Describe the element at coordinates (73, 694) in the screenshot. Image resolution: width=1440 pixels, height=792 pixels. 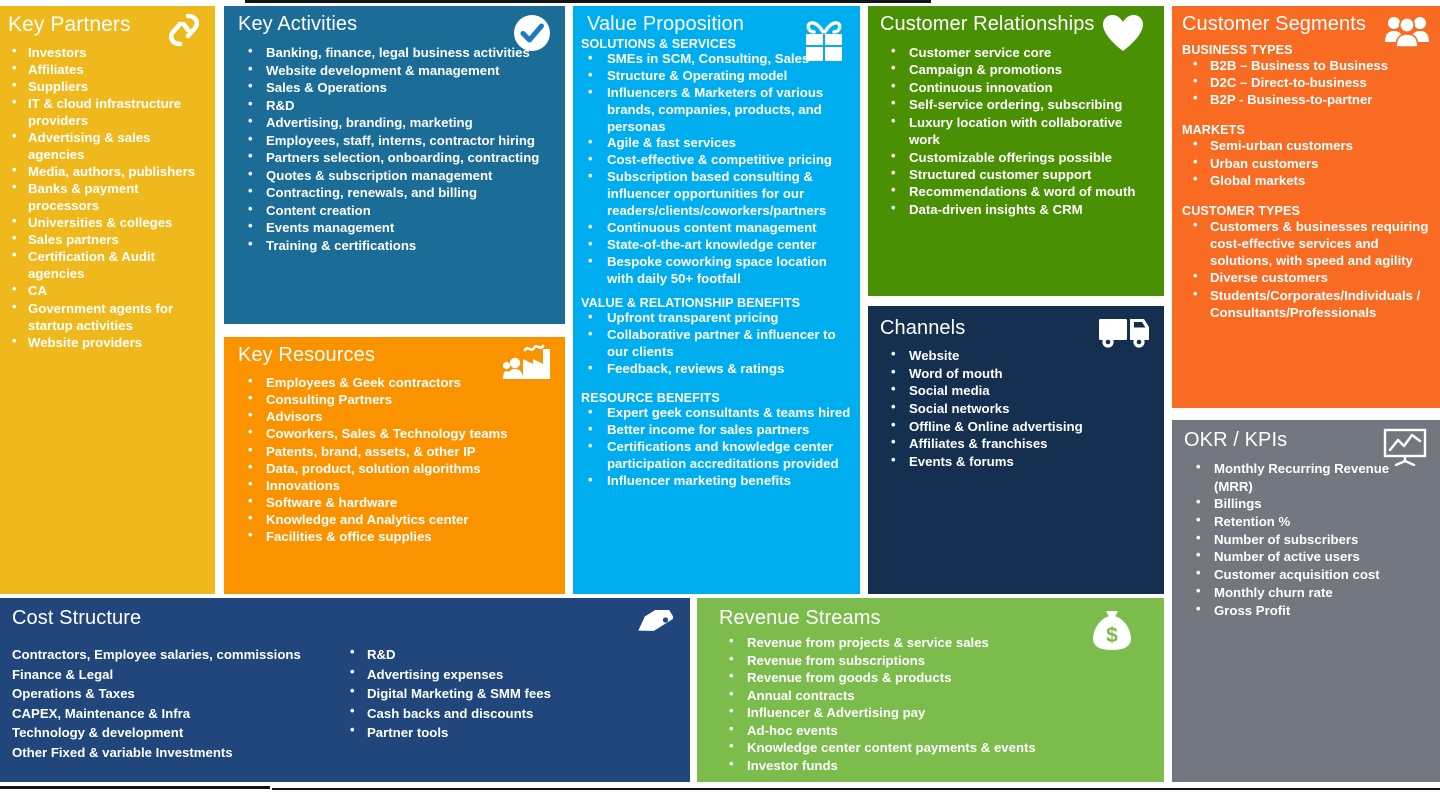
I see `list-item: Operations & Taxes` at that location.